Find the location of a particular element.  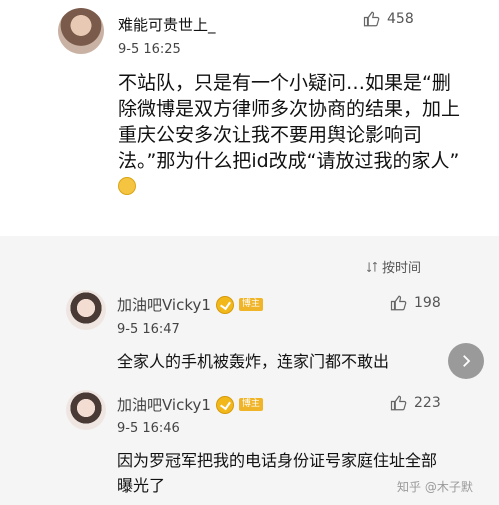

next-button is located at coordinates (466, 361).